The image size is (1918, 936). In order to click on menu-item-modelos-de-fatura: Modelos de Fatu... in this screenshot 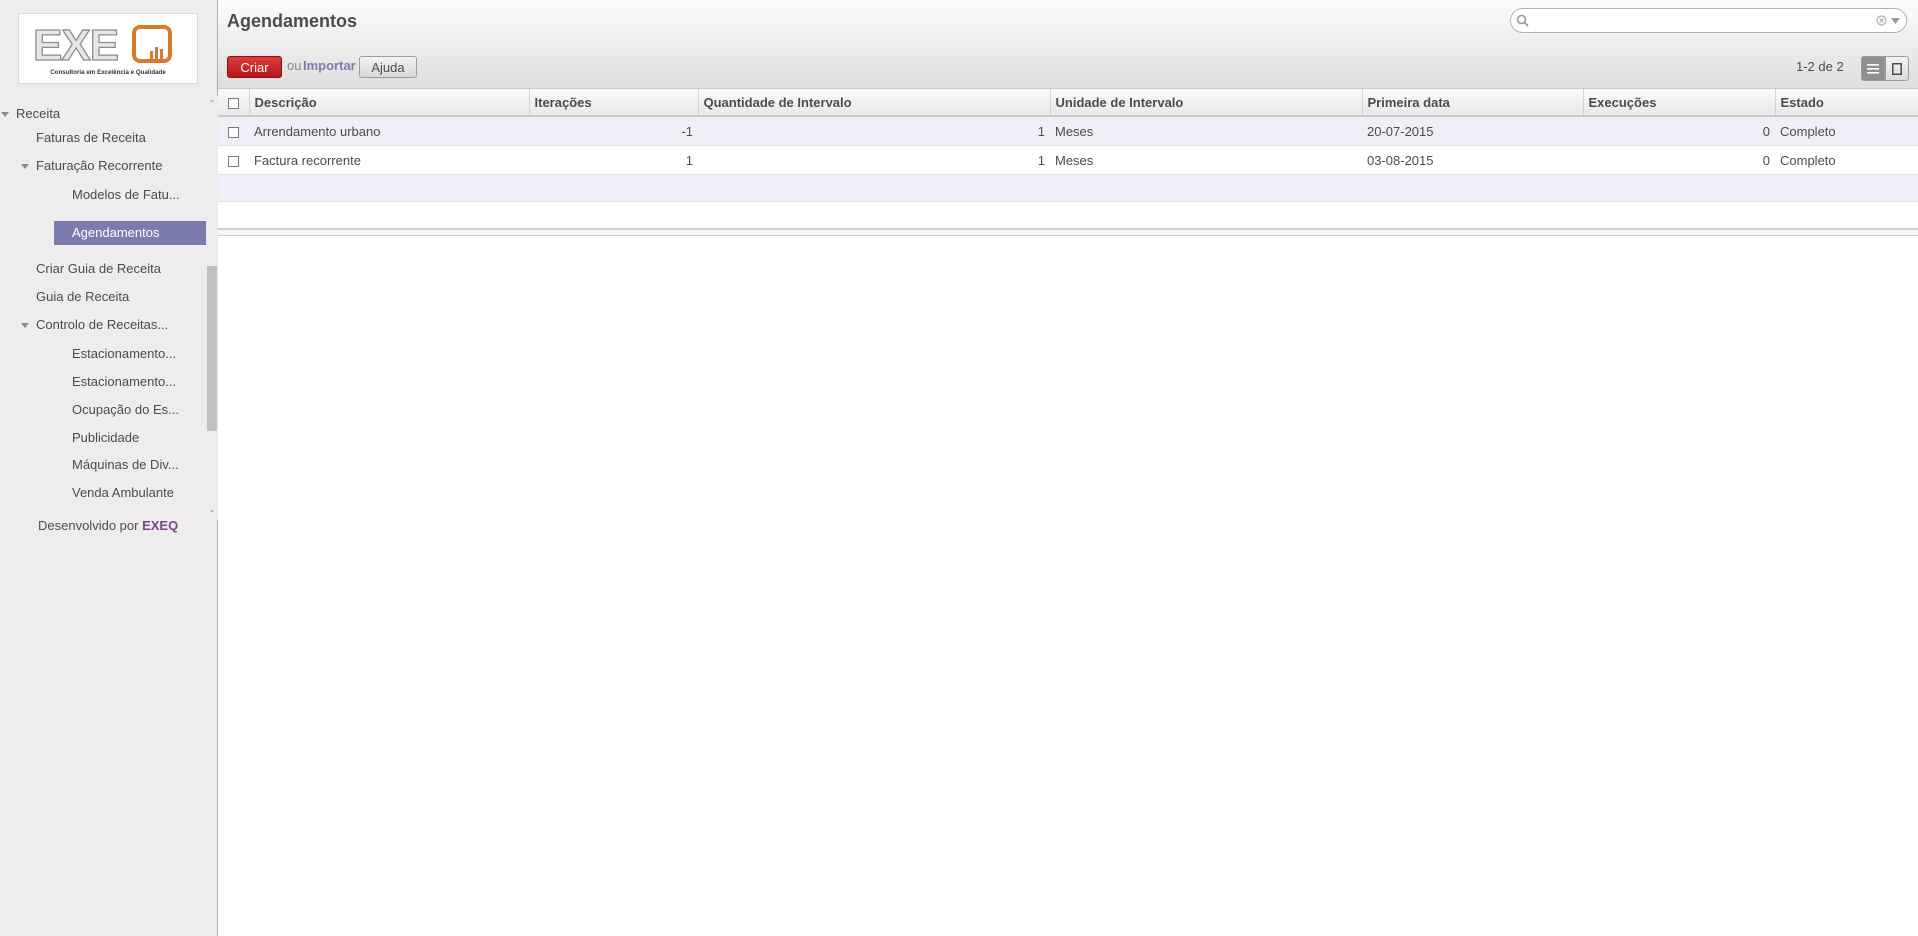, I will do `click(126, 195)`.